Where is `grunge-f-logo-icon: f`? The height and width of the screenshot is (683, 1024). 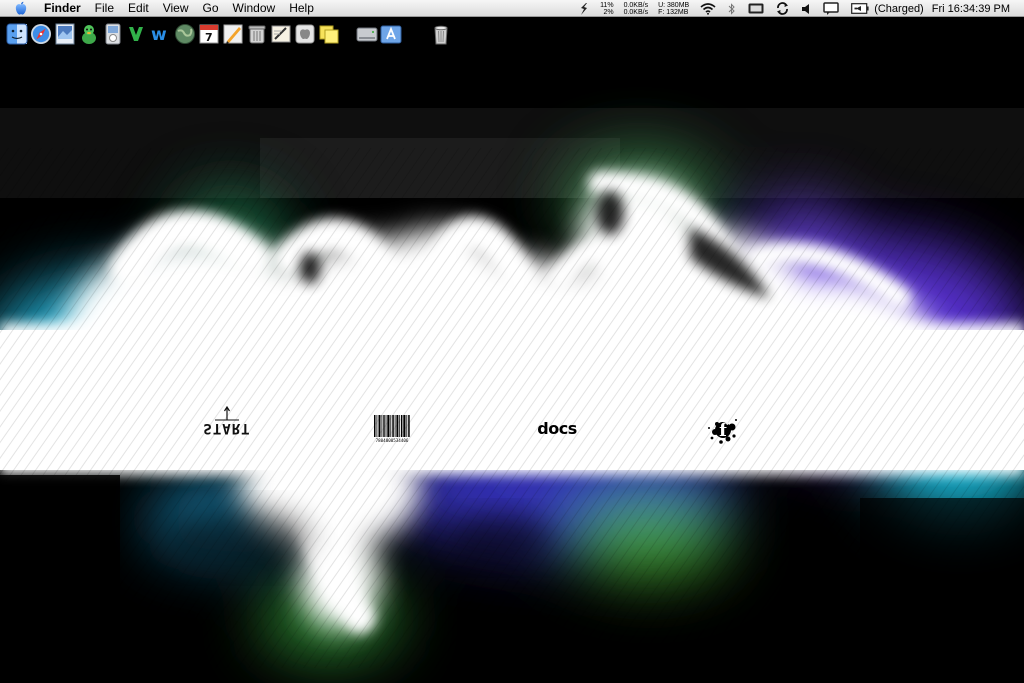 grunge-f-logo-icon: f is located at coordinates (722, 431).